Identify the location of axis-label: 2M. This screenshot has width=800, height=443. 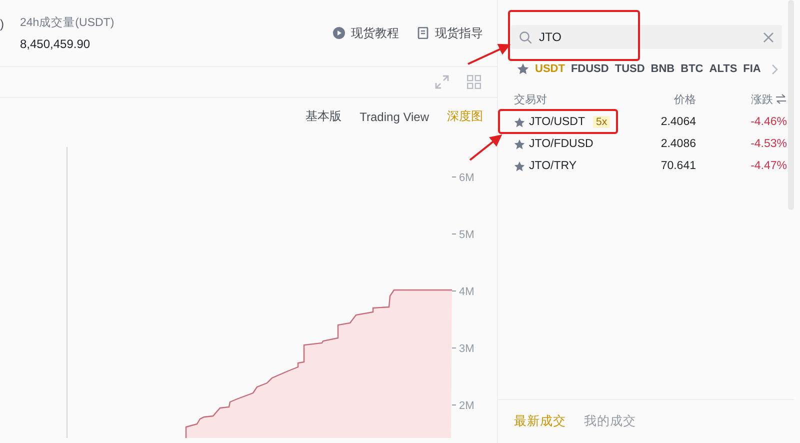
(466, 406).